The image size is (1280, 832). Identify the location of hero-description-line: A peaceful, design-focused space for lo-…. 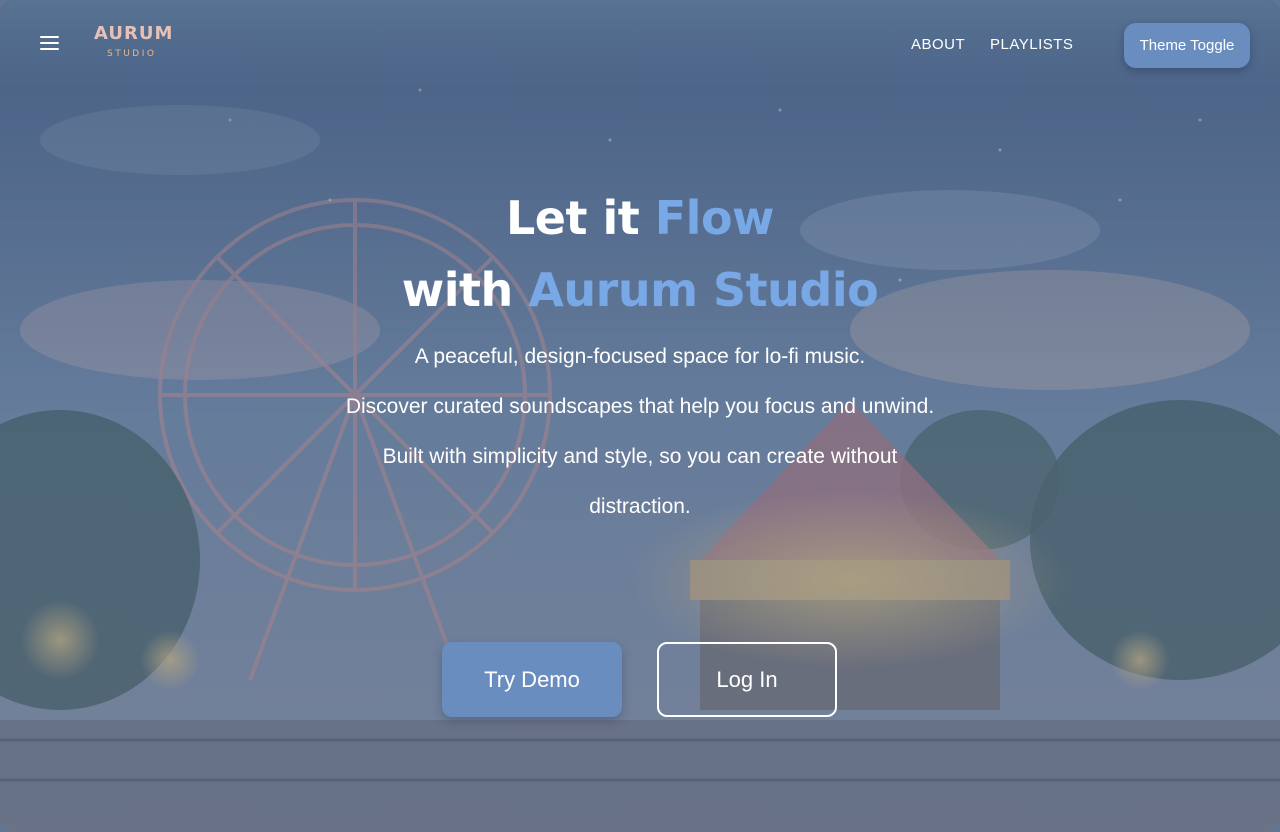
(640, 356).